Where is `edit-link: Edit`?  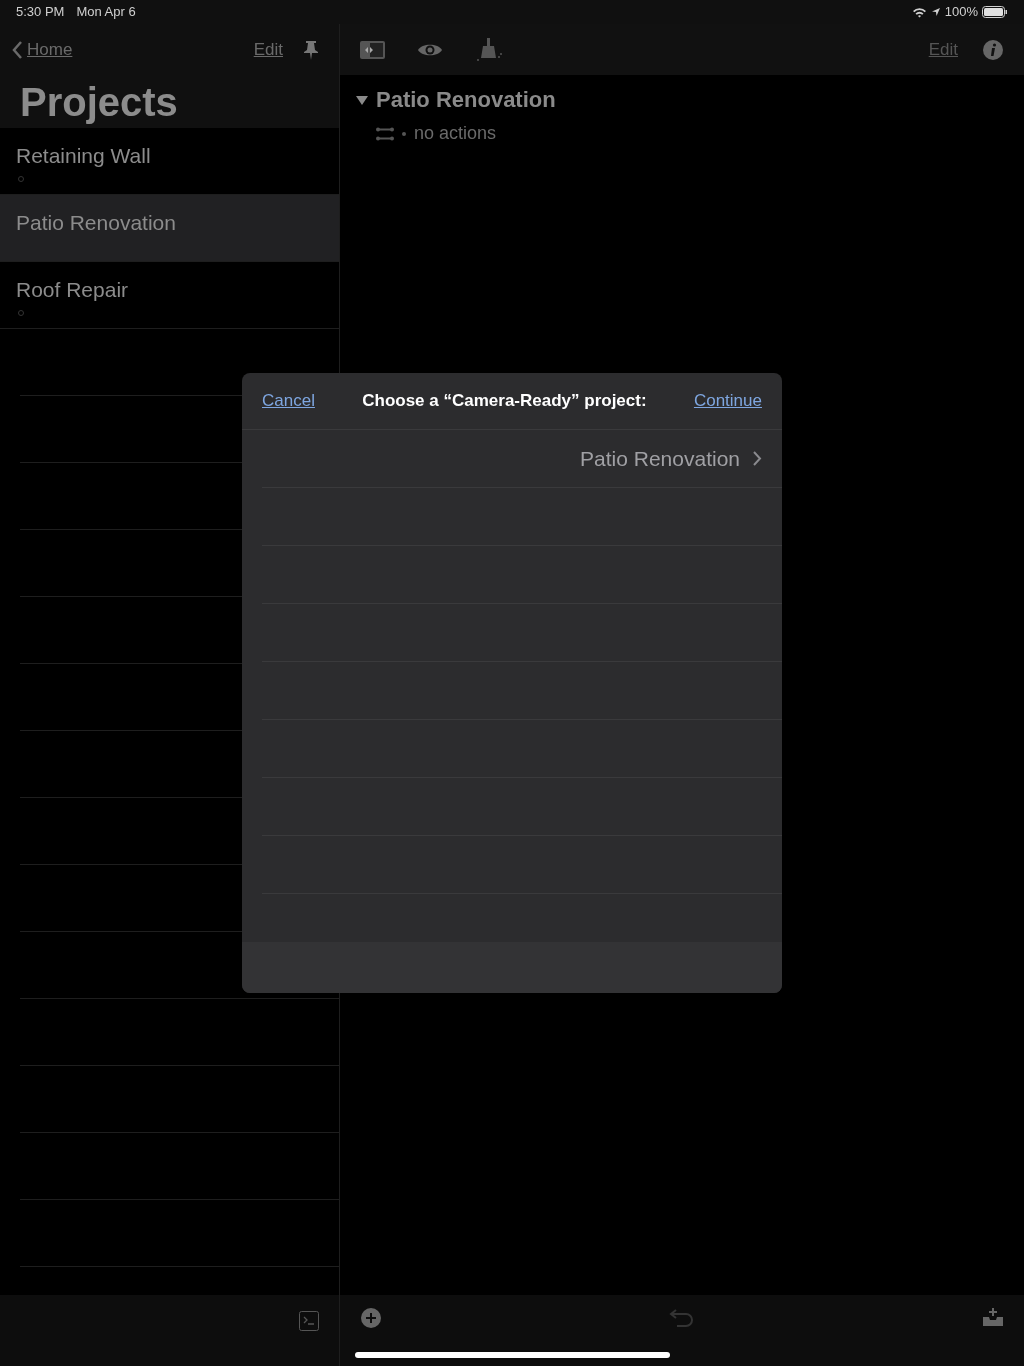 edit-link: Edit is located at coordinates (268, 49).